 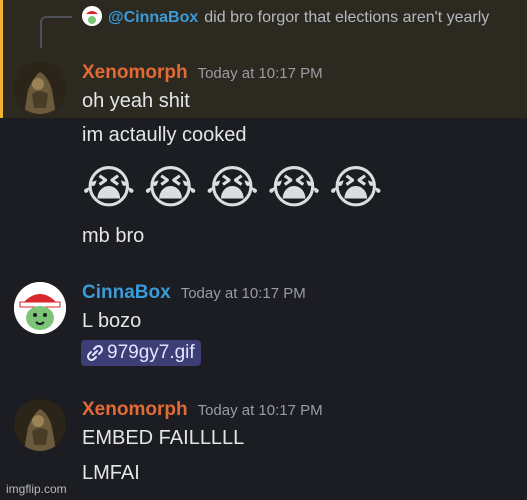 I want to click on emoji-row: 😭 😭 😭 😭 😭, so click(x=232, y=187).